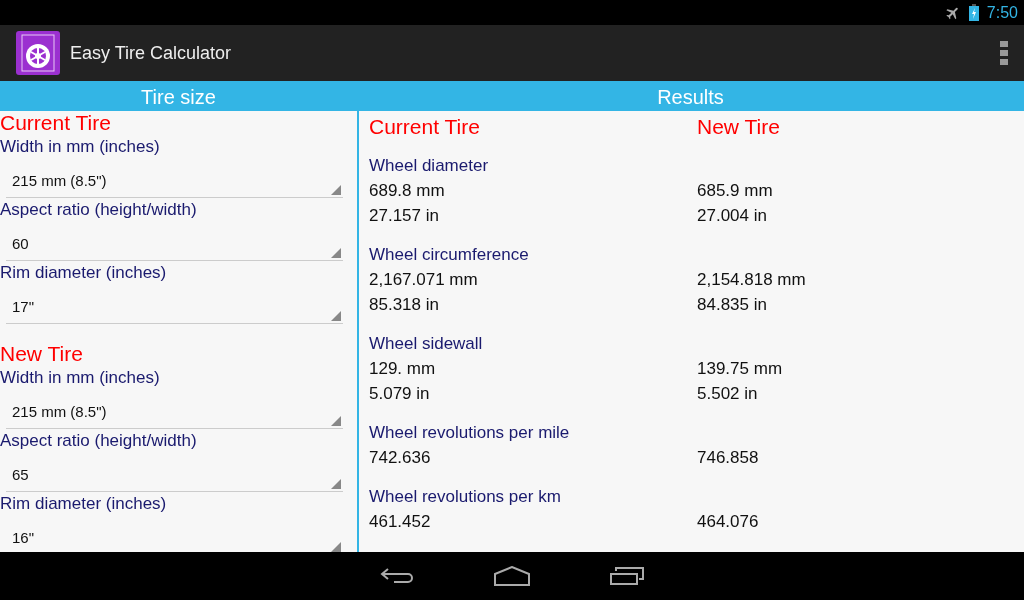 Image resolution: width=1024 pixels, height=600 pixels. What do you see at coordinates (627, 576) in the screenshot?
I see `recent-apps-icon` at bounding box center [627, 576].